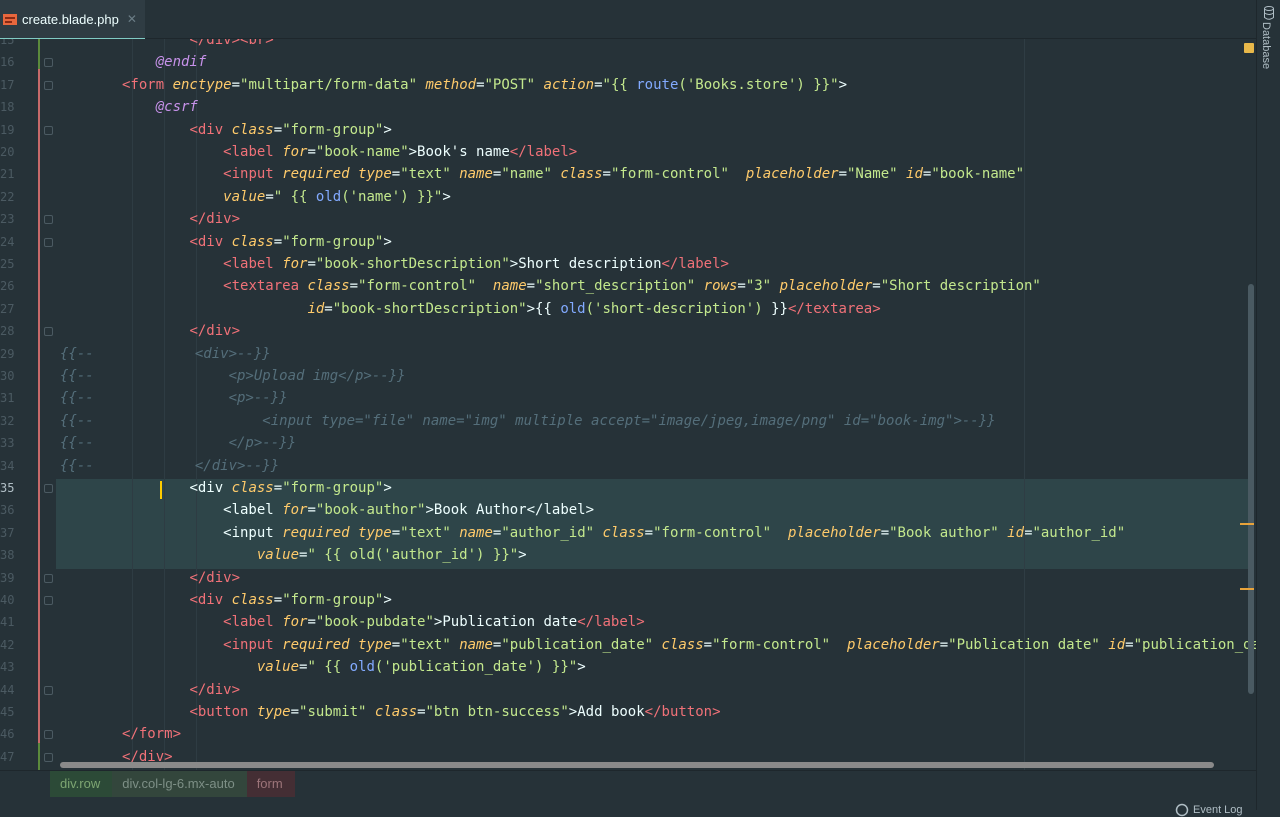 Image resolution: width=1280 pixels, height=817 pixels. Describe the element at coordinates (978, 174) in the screenshot. I see `code-token: "book-name"` at that location.